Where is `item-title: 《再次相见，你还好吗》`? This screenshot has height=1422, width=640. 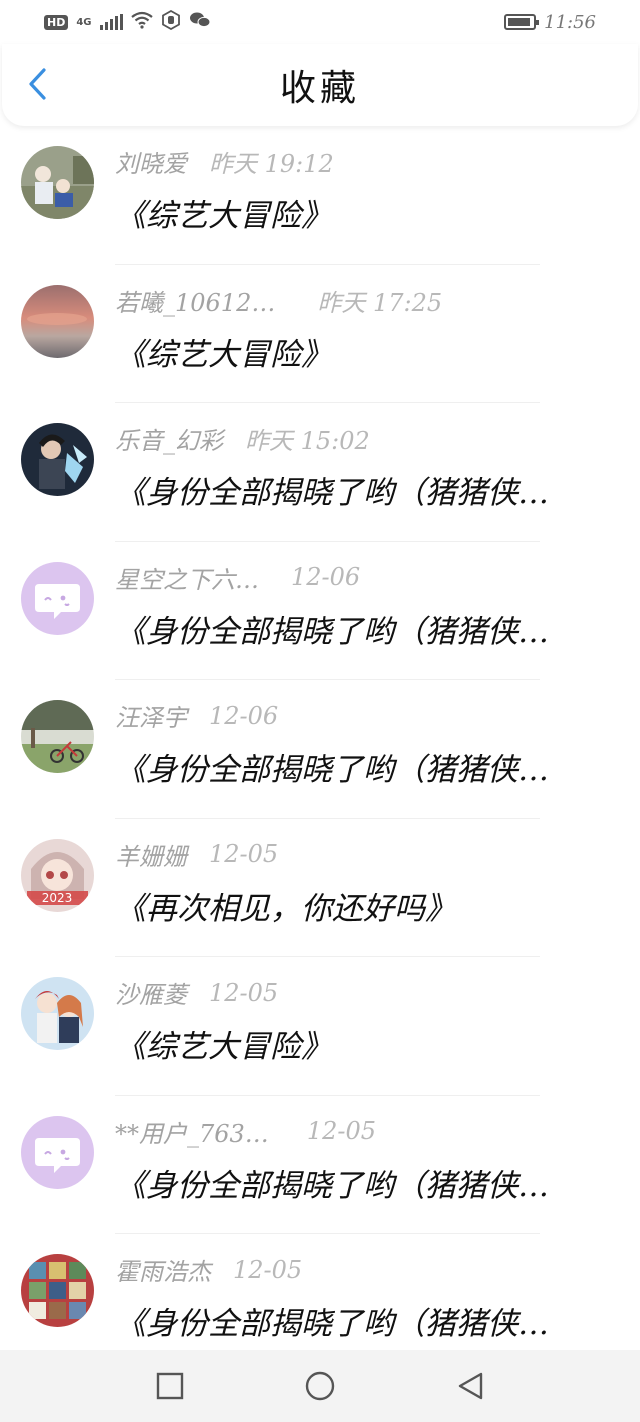
item-title: 《再次相见，你还好吗》 is located at coordinates (285, 908).